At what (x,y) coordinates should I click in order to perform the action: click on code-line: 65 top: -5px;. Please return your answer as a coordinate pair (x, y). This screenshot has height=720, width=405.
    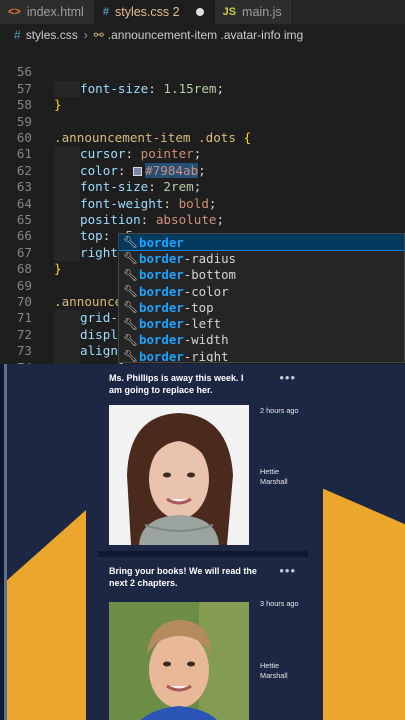
    Looking at the image, I should click on (202, 220).